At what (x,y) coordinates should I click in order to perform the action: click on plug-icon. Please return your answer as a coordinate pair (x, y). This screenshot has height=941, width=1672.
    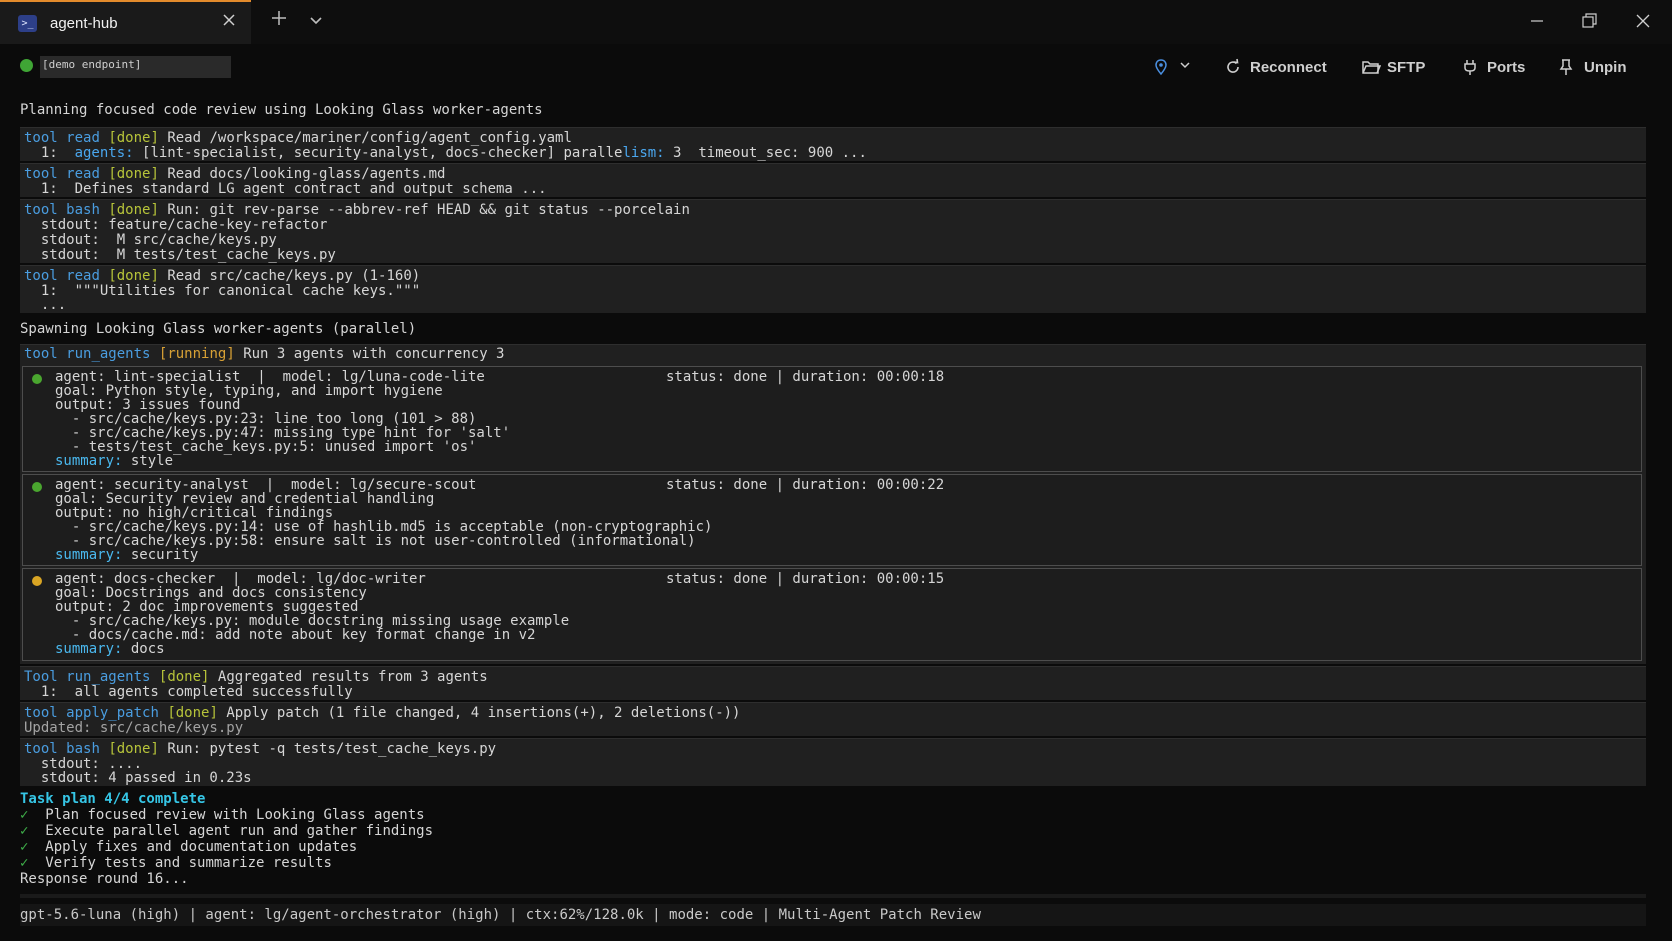
    Looking at the image, I should click on (1470, 67).